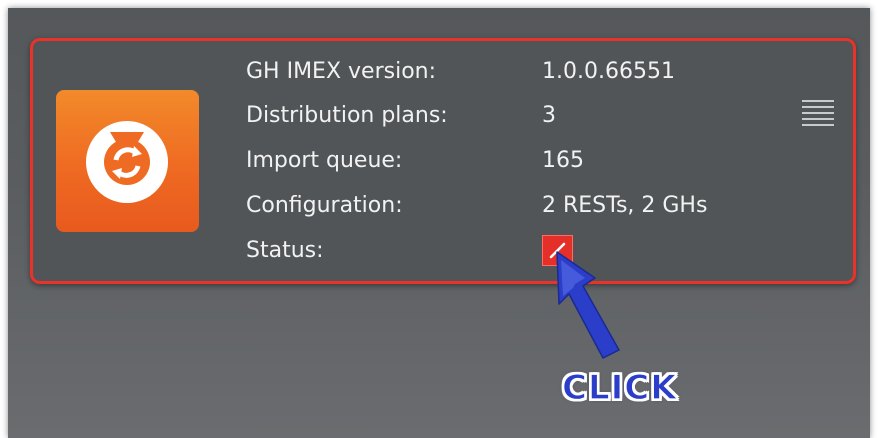 The width and height of the screenshot is (878, 438). What do you see at coordinates (347, 115) in the screenshot?
I see `distribution-plans-label: Distribution plans:` at bounding box center [347, 115].